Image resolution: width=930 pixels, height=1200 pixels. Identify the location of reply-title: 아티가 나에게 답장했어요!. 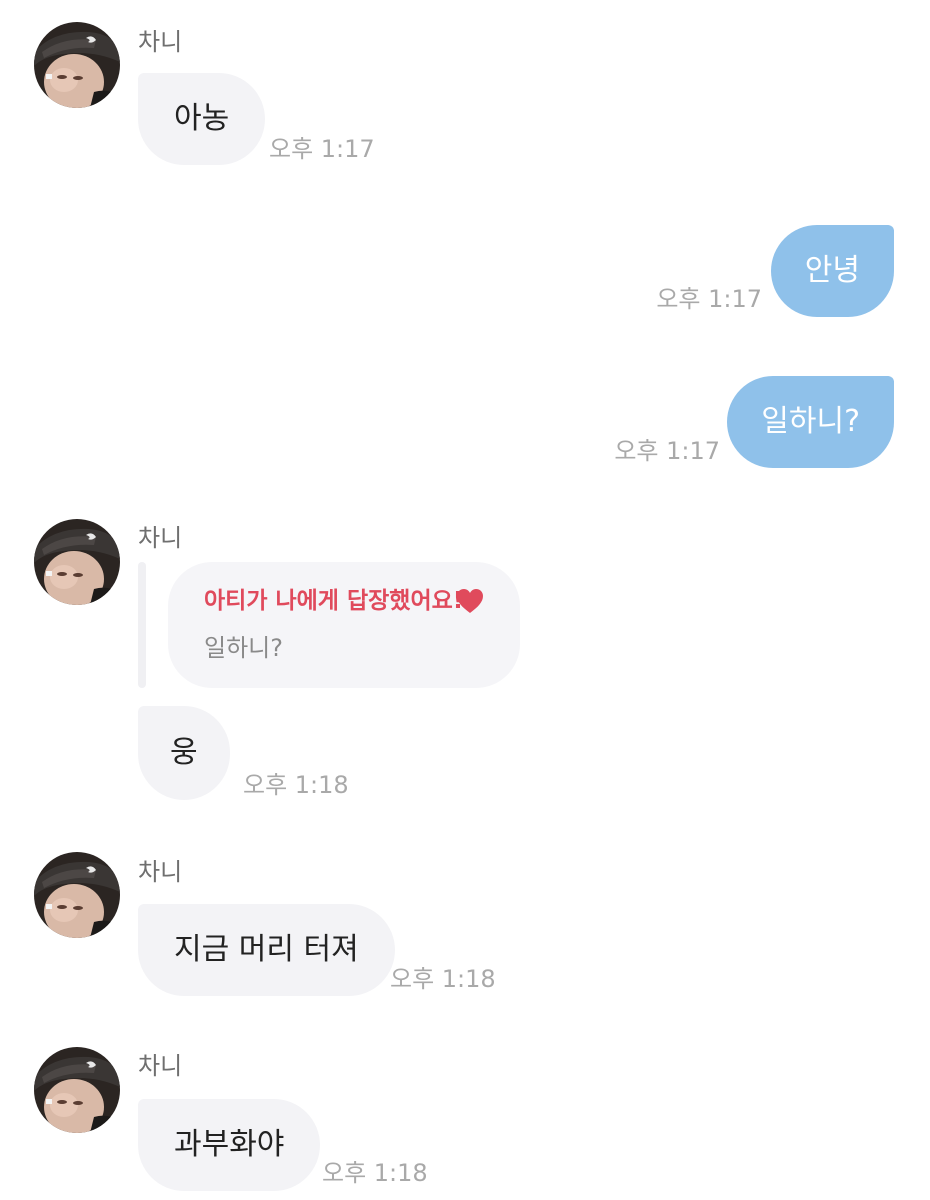
(334, 601).